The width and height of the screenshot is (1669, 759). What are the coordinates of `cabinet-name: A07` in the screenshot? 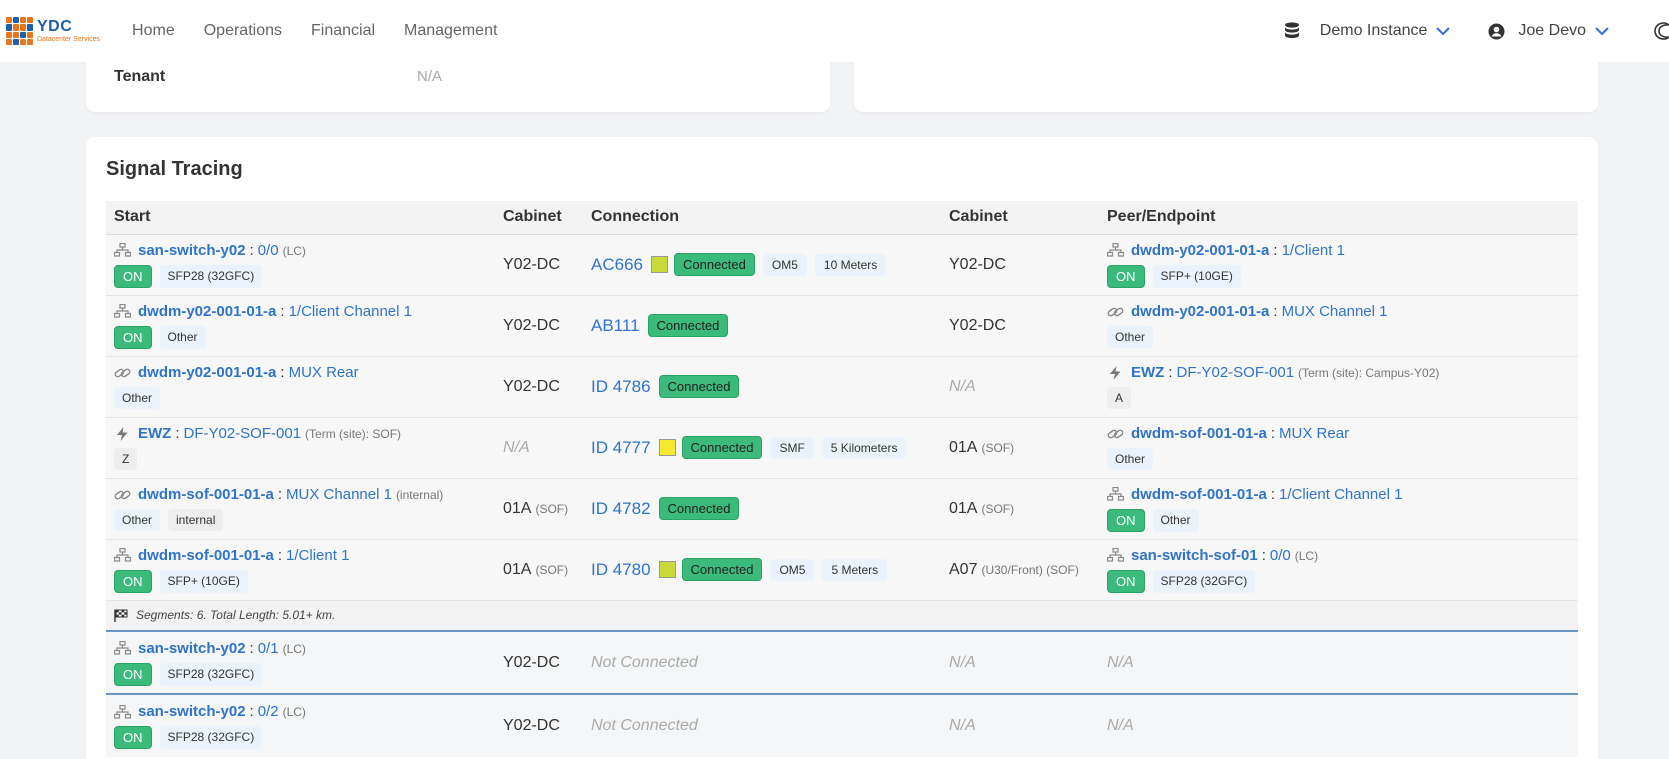 It's located at (963, 569).